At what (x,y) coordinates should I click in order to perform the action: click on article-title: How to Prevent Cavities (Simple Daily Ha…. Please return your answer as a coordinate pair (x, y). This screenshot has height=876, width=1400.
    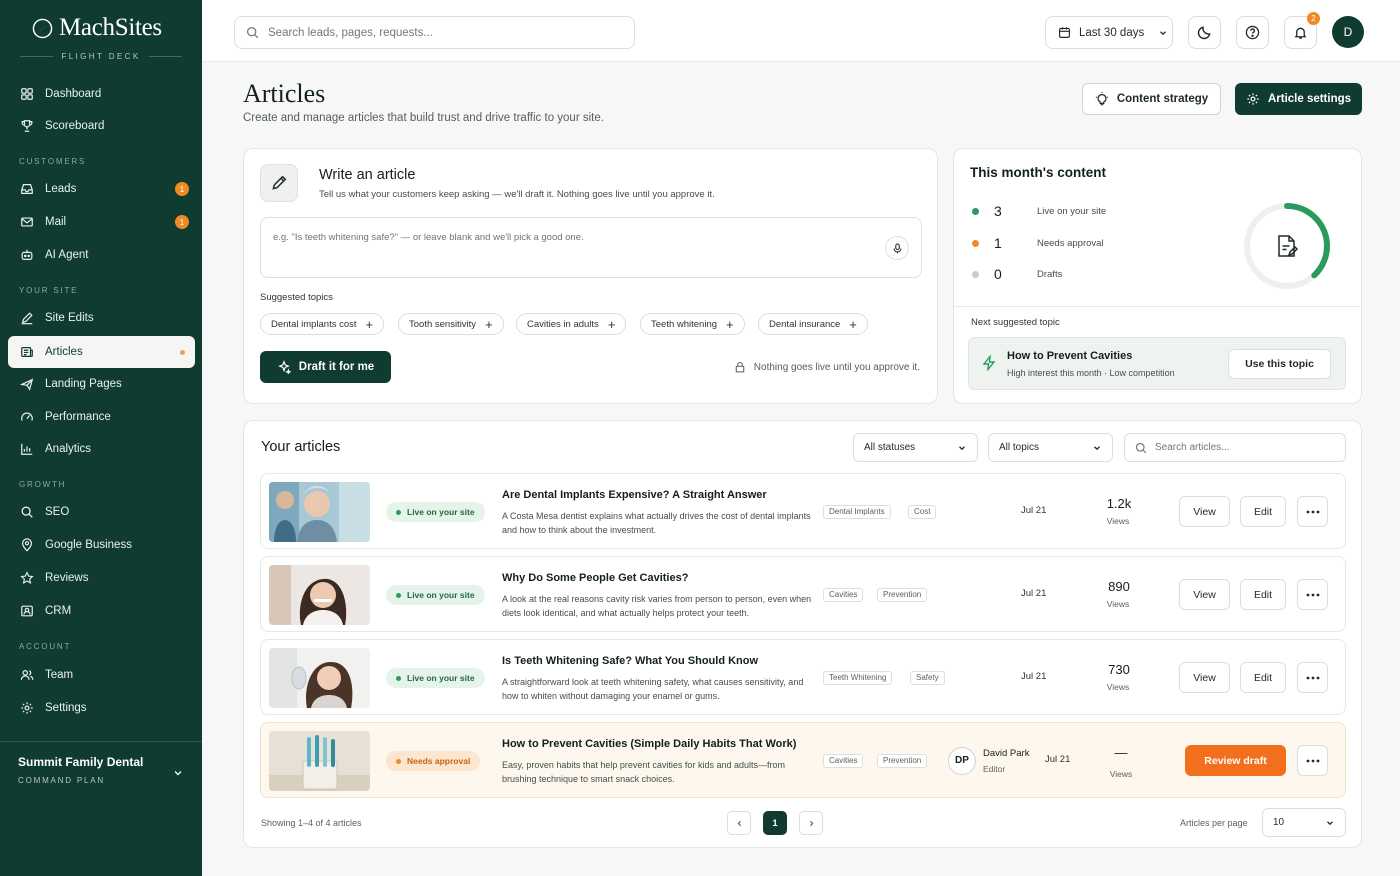
    Looking at the image, I should click on (649, 744).